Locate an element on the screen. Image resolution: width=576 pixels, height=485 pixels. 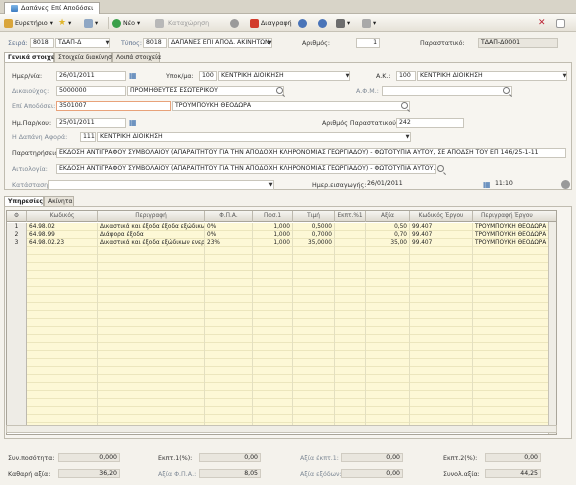
tab-transport: Στοιχεία διακίνησης is located at coordinates (86, 57).